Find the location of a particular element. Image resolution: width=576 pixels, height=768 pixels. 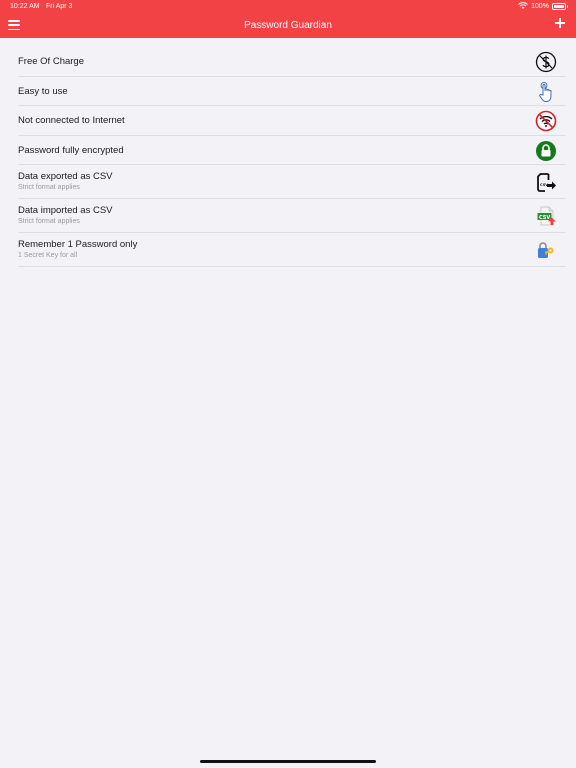

no-wifi-icon is located at coordinates (546, 121).